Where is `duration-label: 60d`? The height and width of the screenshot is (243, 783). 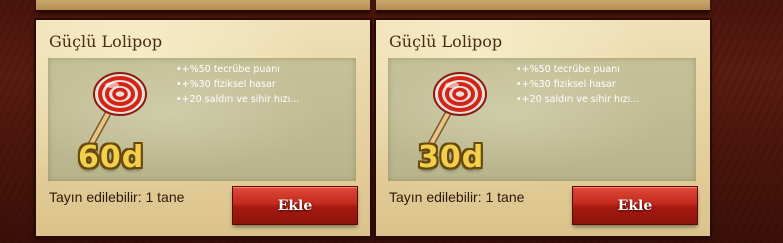 duration-label: 60d is located at coordinates (111, 157).